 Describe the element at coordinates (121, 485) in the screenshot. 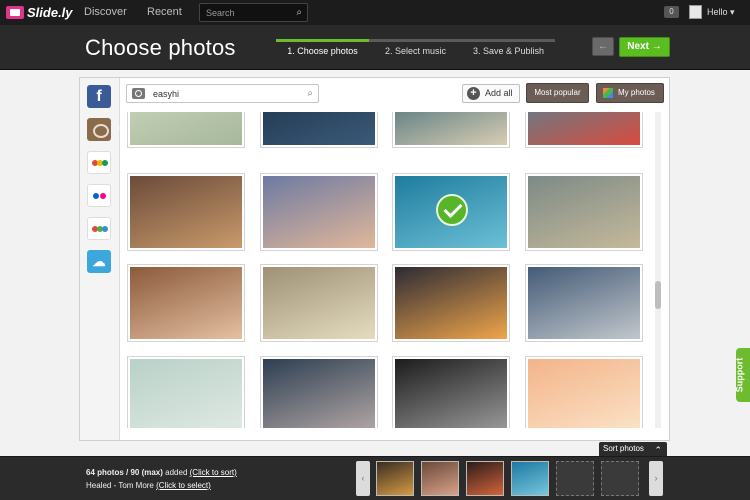

I see `music-title: Healed - Tom More` at that location.